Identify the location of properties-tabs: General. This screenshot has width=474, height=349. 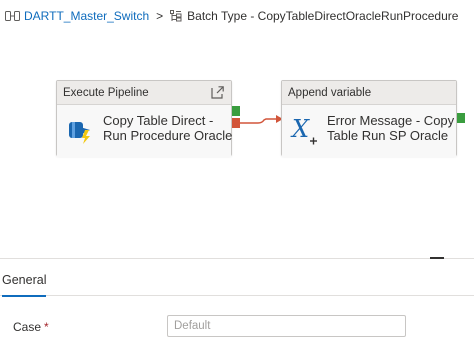
(237, 282).